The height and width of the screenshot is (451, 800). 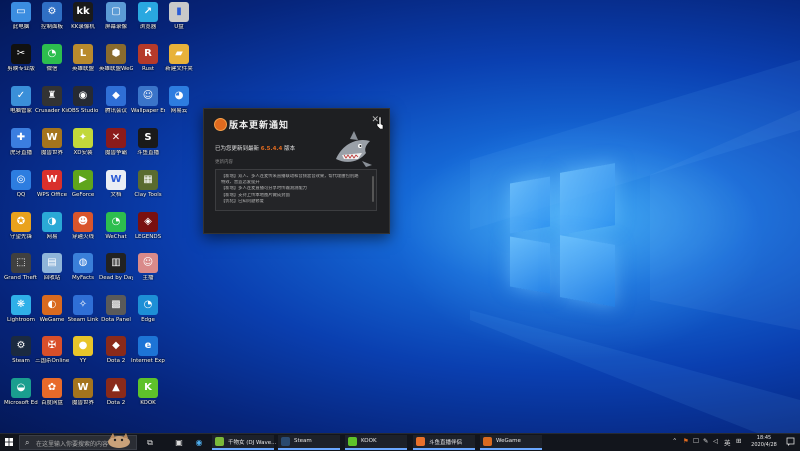 What do you see at coordinates (52, 192) in the screenshot?
I see `desktop-icon: W WPS Office` at bounding box center [52, 192].